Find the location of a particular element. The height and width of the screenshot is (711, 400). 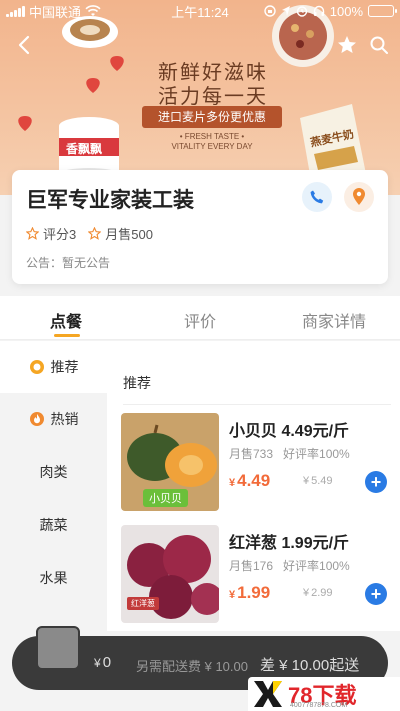

cart-icon is located at coordinates (58, 648).